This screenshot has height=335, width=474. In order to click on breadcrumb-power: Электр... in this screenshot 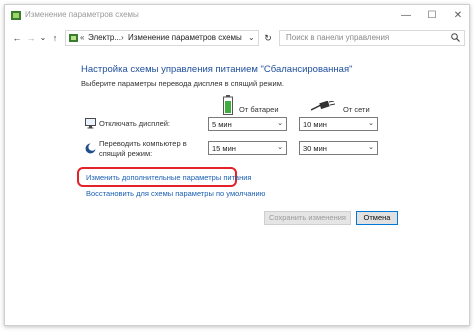, I will do `click(104, 37)`.